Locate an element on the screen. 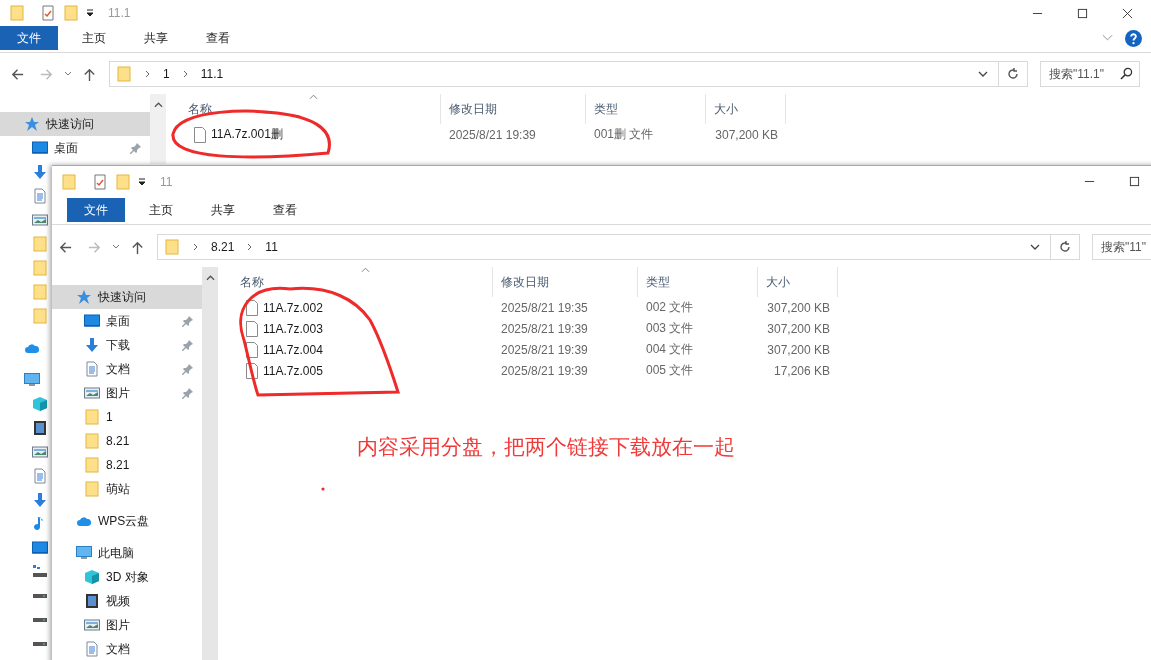 This screenshot has height=660, width=1151. file-name: 11A.7z.003 is located at coordinates (293, 328).